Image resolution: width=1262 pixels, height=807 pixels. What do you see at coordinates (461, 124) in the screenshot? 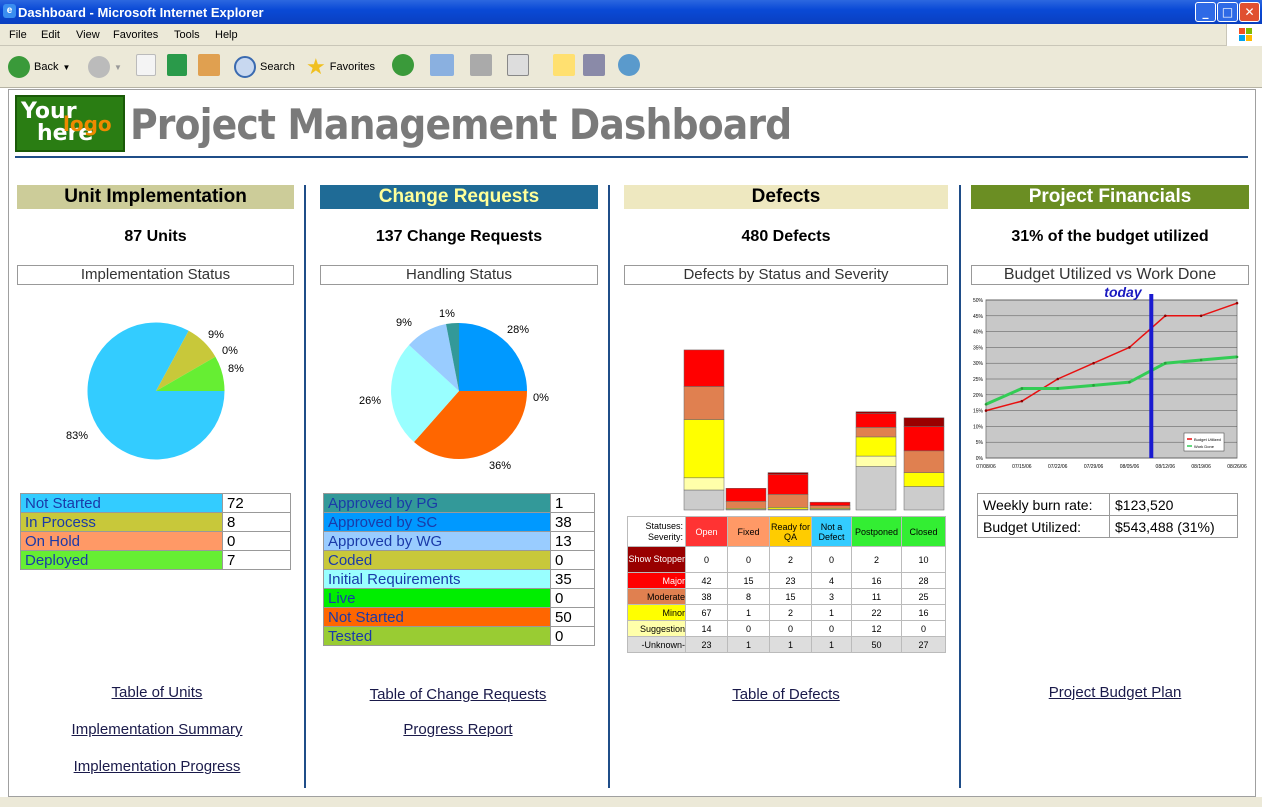
I see `page-title: Project Management Dashboard` at bounding box center [461, 124].